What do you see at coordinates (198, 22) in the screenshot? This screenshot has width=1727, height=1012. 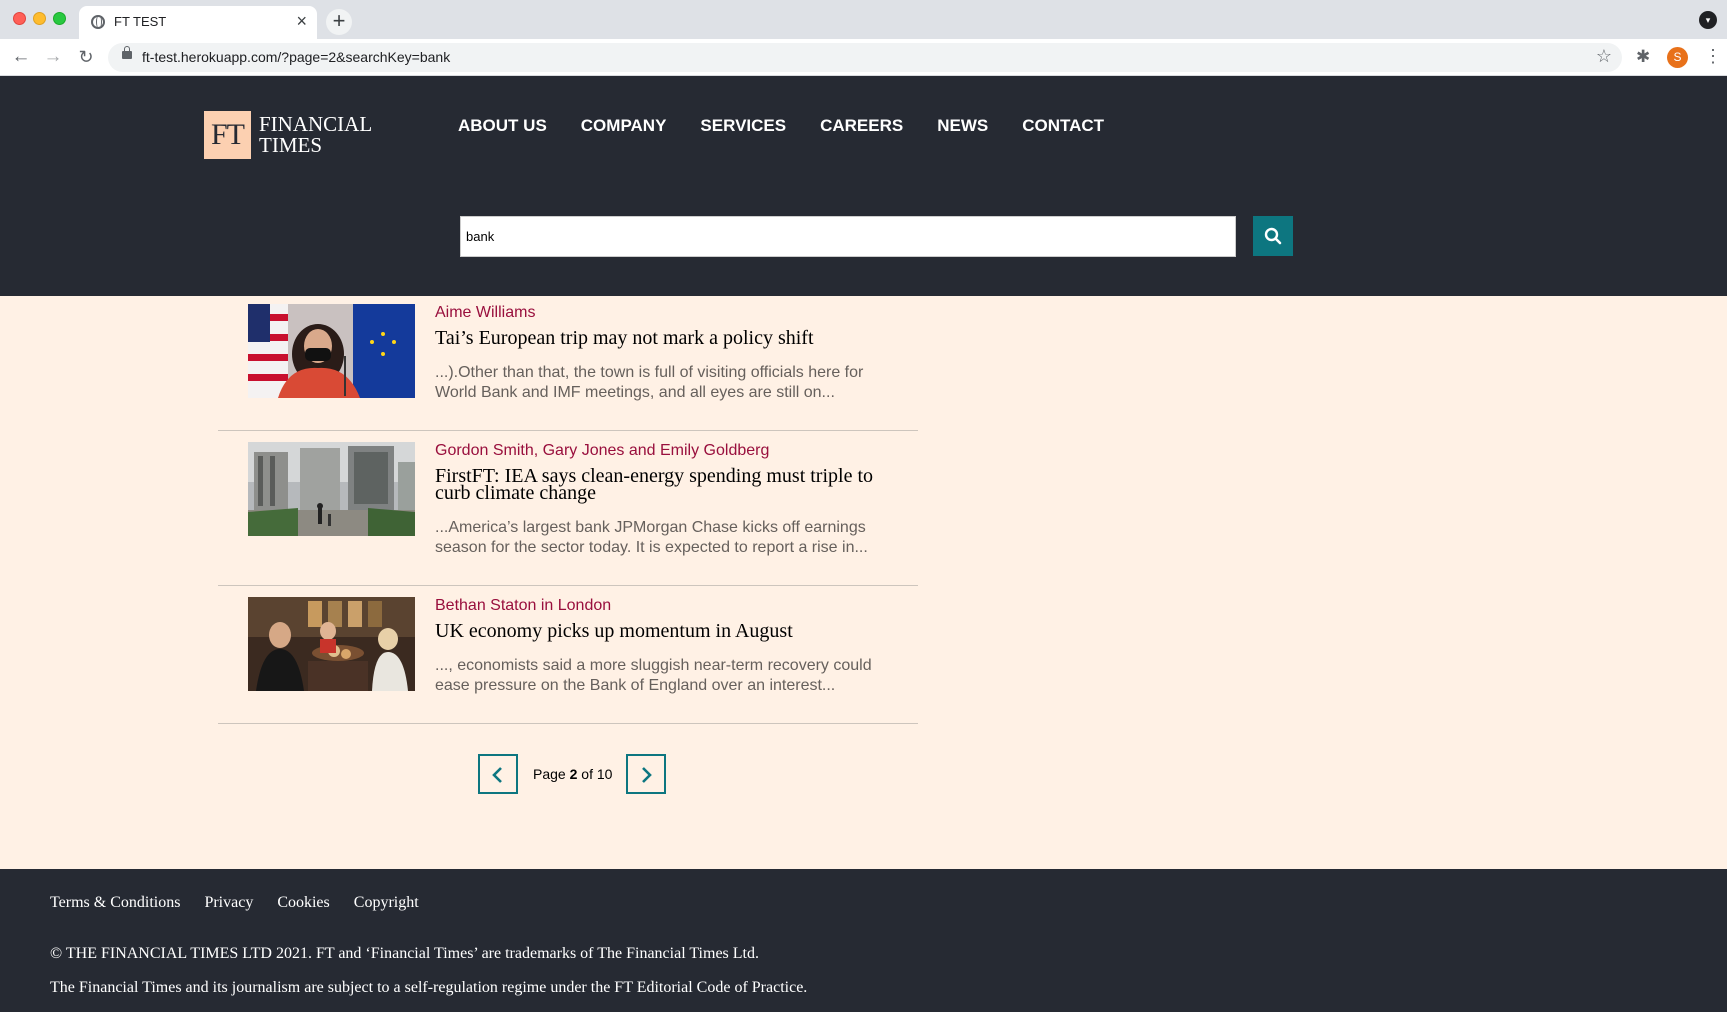 I see `browser-tab: FT TEST ×` at bounding box center [198, 22].